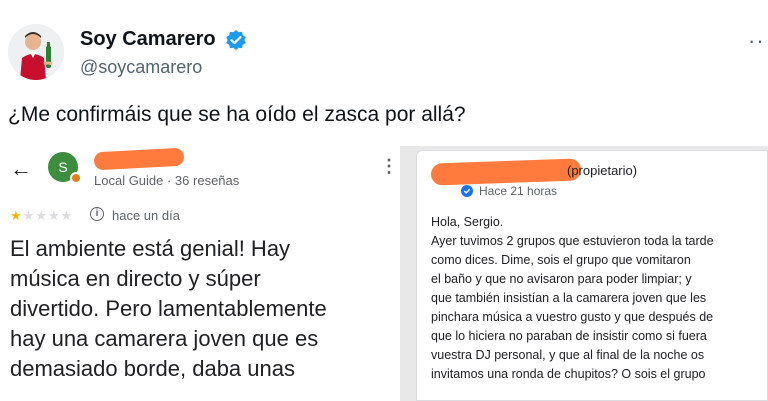 This screenshot has width=768, height=401. Describe the element at coordinates (467, 222) in the screenshot. I see `reply-line: Hola, Sergio.` at that location.